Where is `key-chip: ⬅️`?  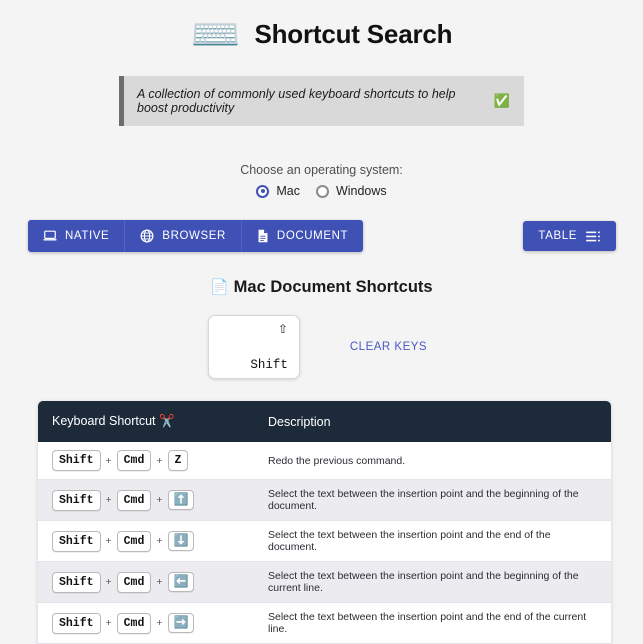 key-chip: ⬅️ is located at coordinates (181, 582).